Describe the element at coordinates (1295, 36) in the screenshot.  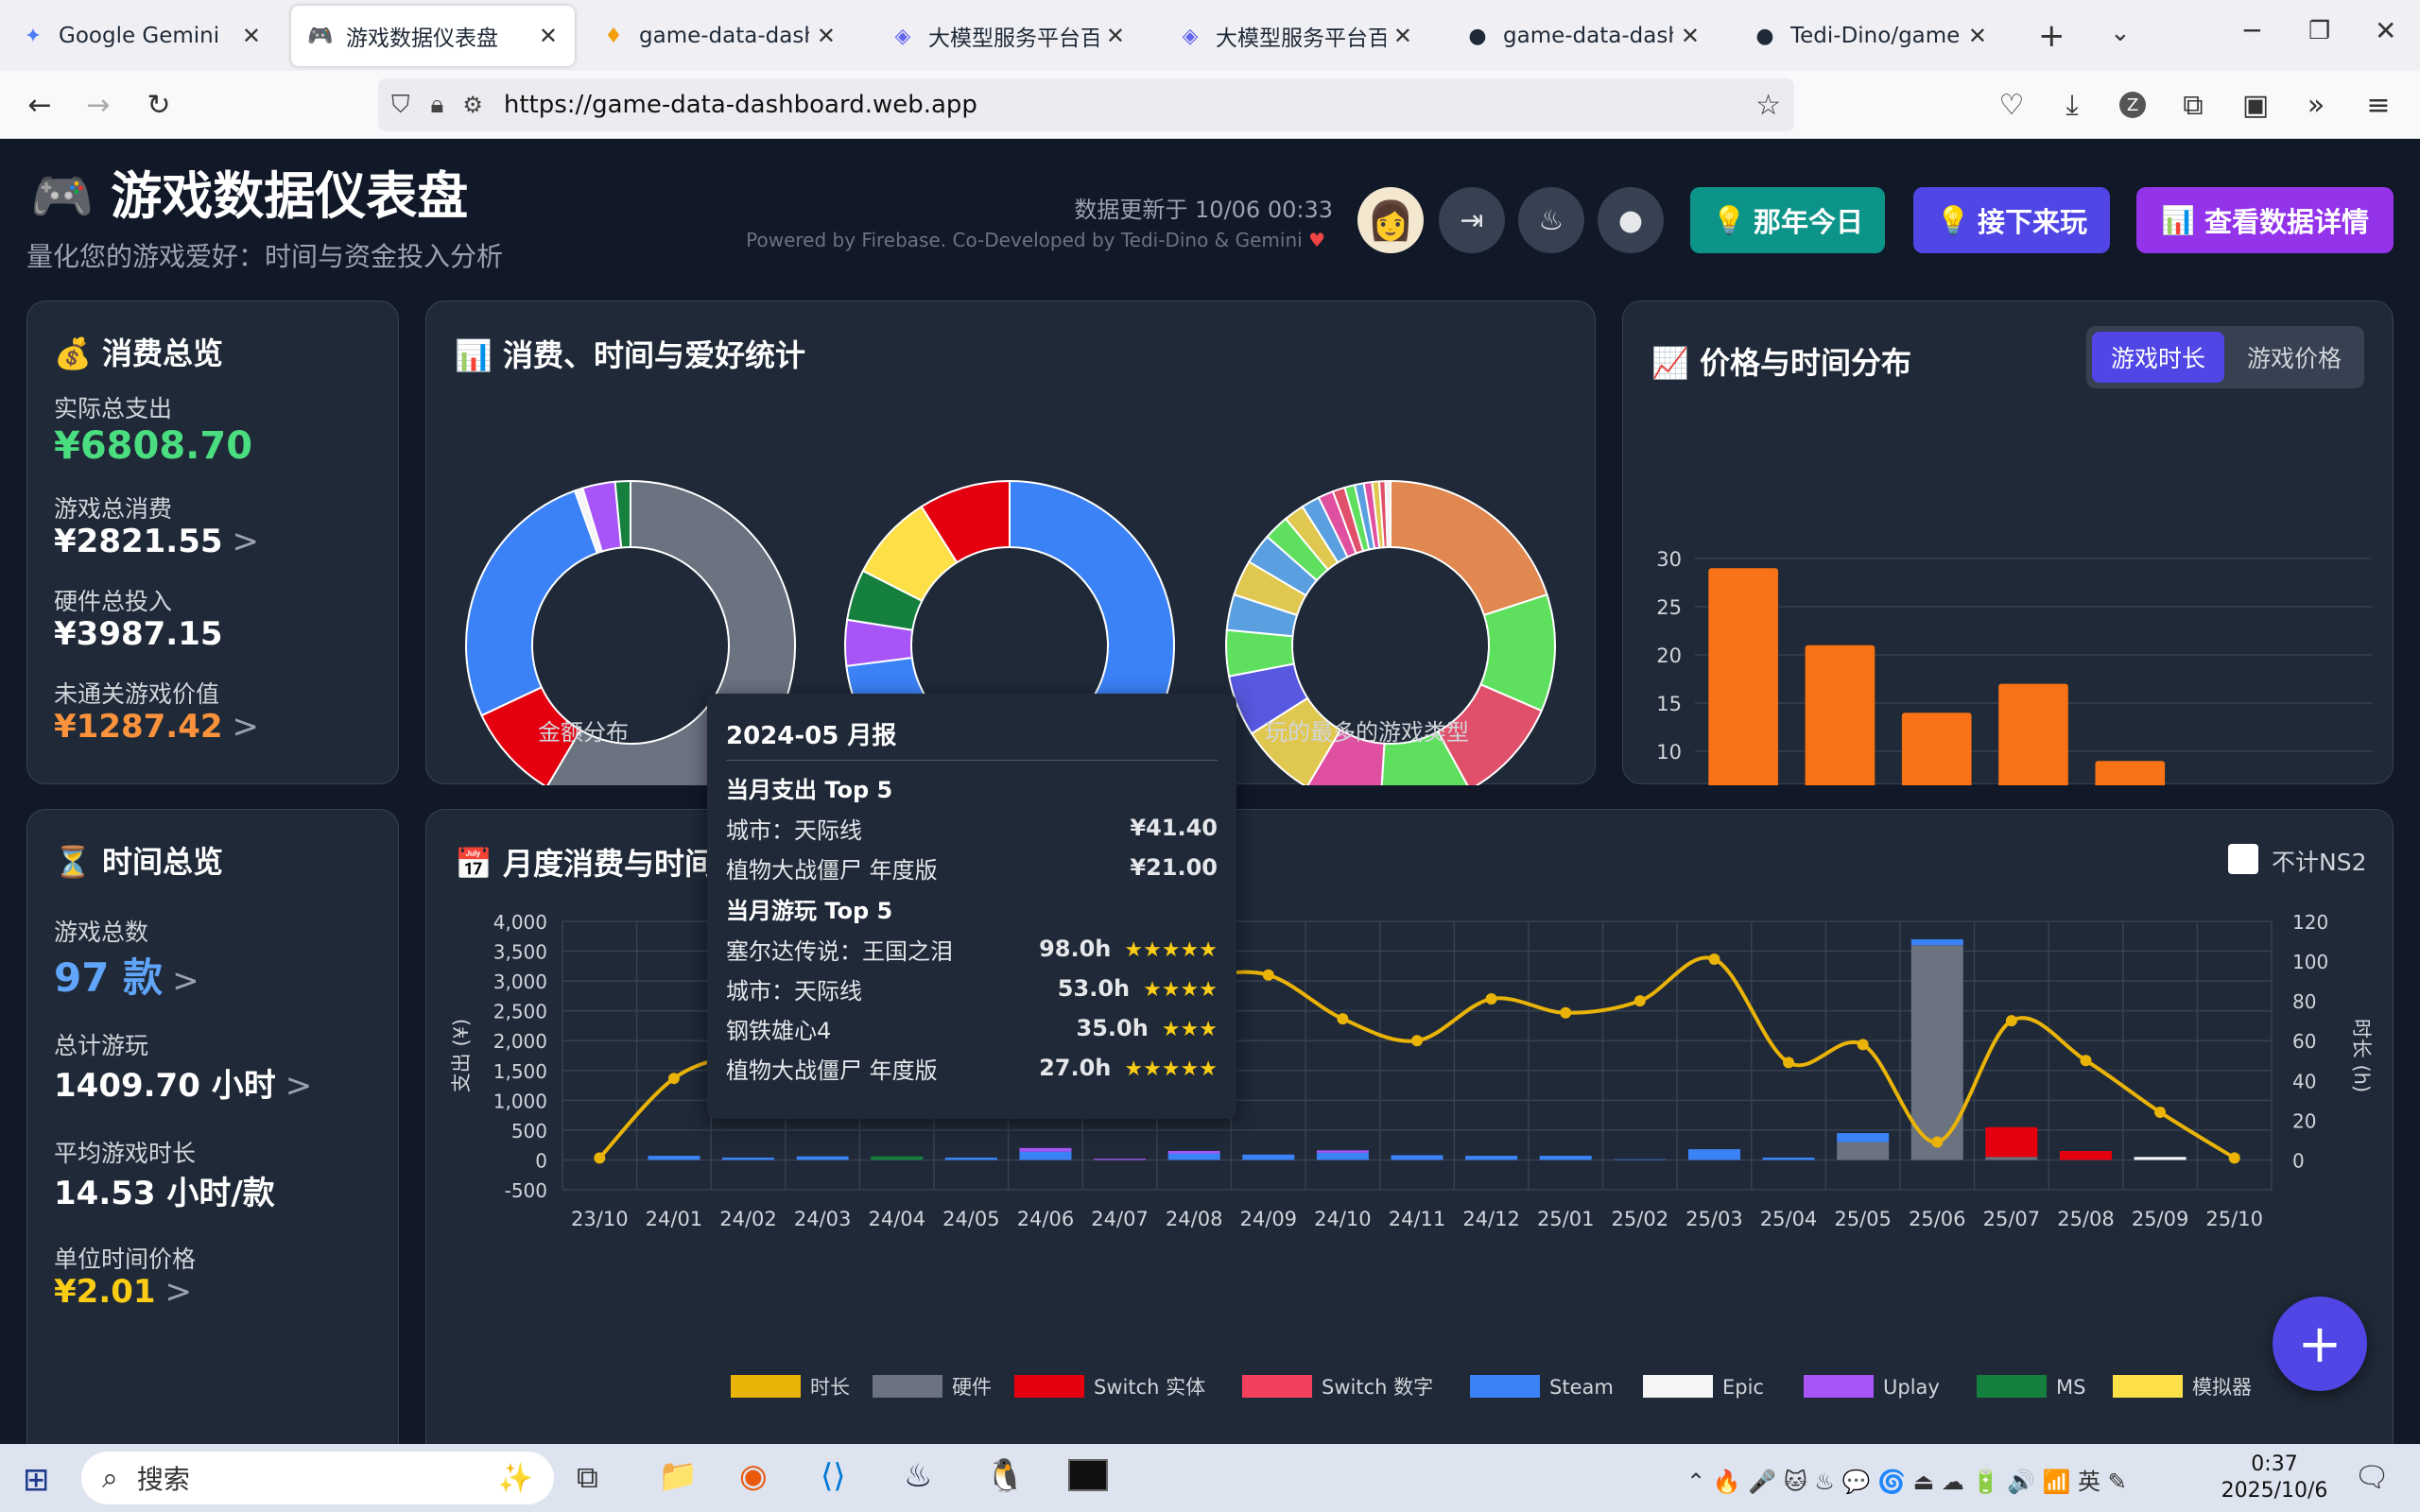
I see `tab-bailian-2: ◈ 大模型服务平台百炼 ✕` at that location.